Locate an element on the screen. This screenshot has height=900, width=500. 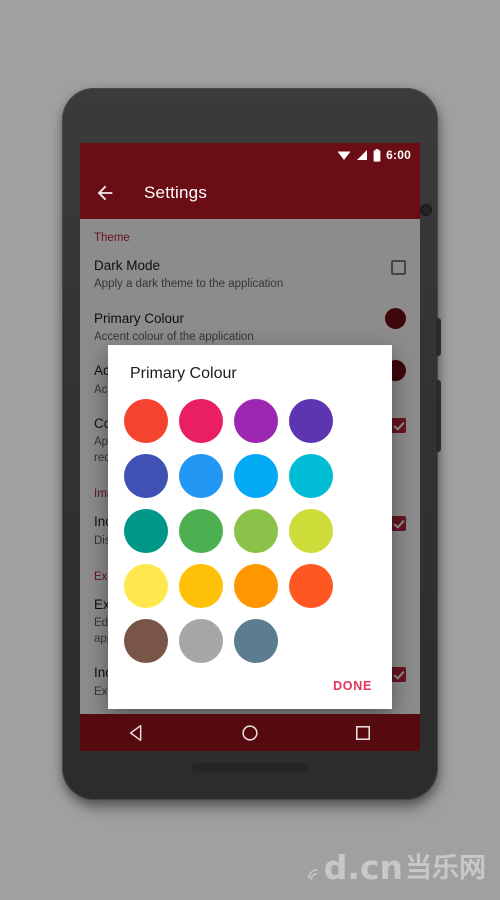
watermark-latin: d.cn is located at coordinates (363, 867).